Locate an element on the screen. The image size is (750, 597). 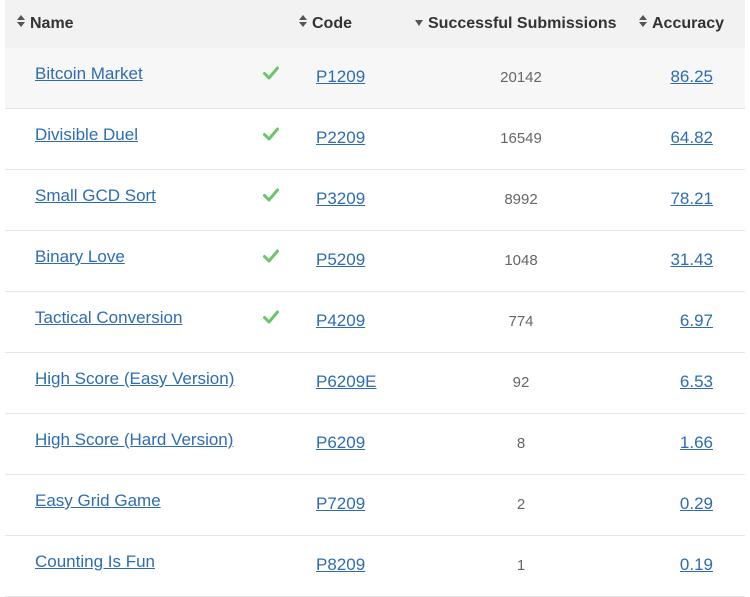
problem-code-cell: P7209 is located at coordinates (340, 504).